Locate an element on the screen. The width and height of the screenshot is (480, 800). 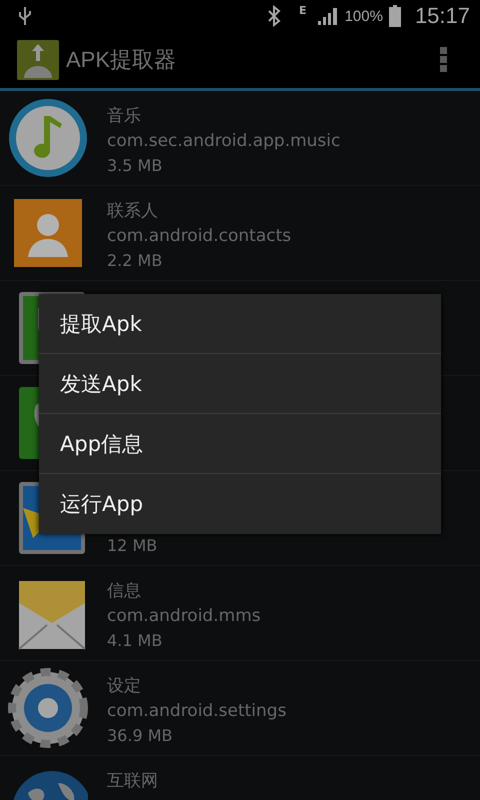
package-name: com.android.settings is located at coordinates (196, 711).